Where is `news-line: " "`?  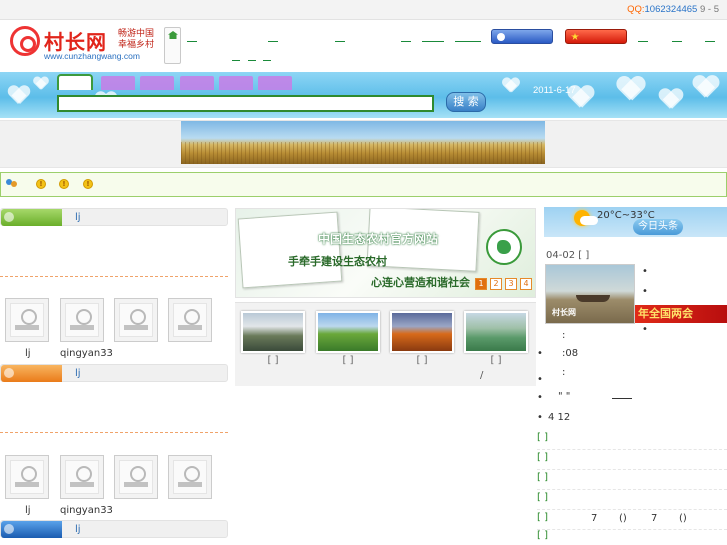 news-line: " " is located at coordinates (564, 396).